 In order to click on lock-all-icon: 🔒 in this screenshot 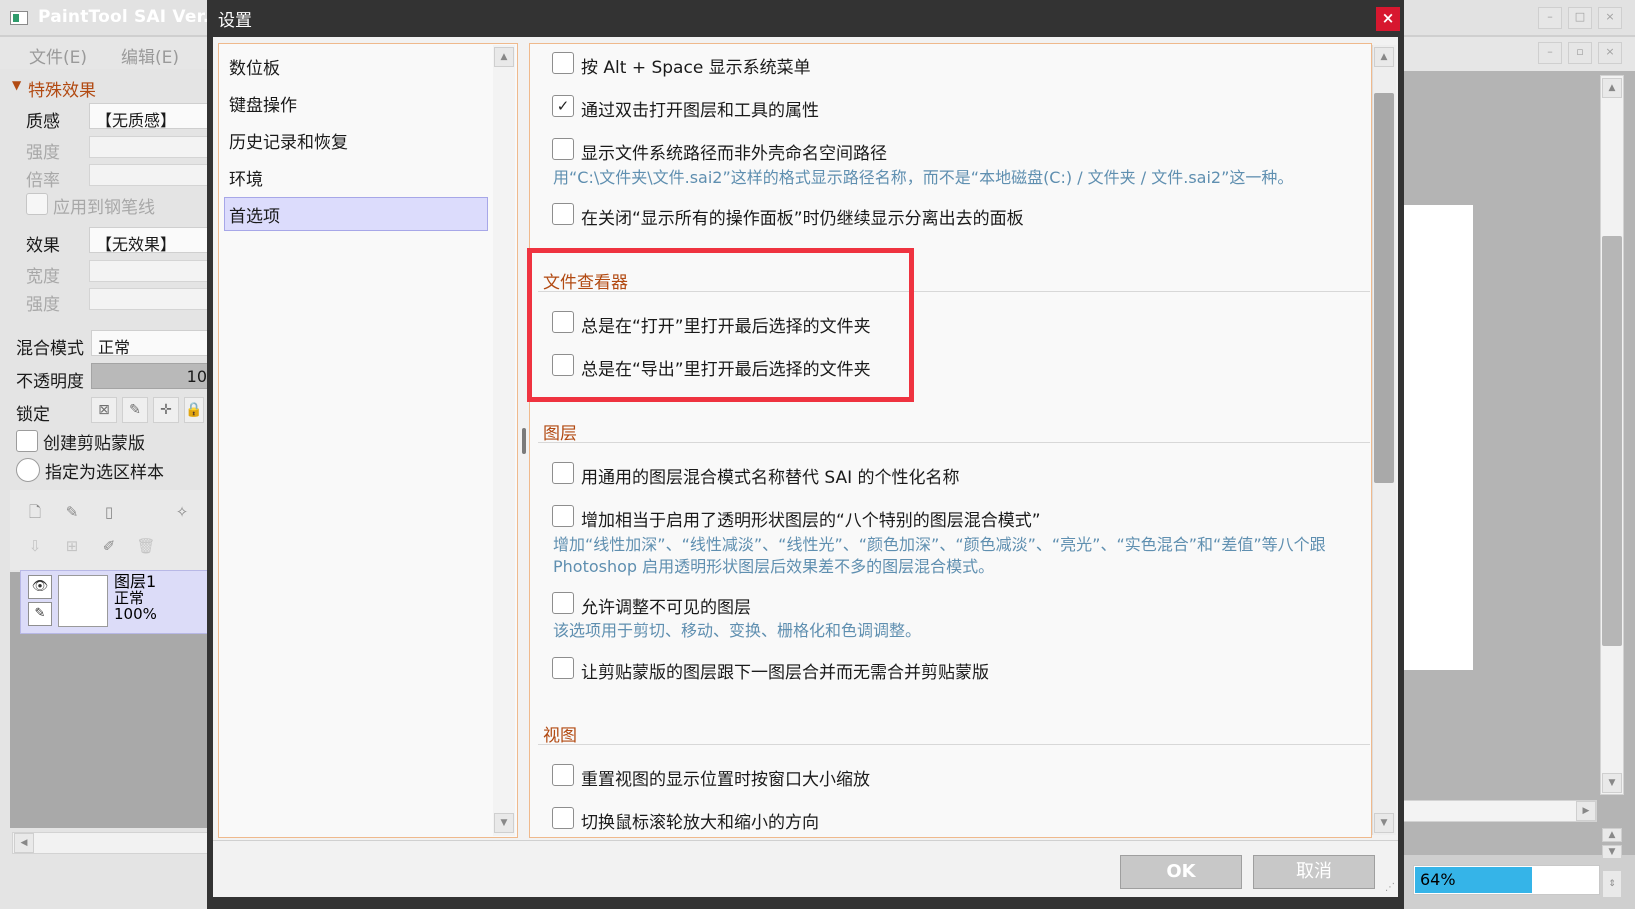, I will do `click(194, 410)`.